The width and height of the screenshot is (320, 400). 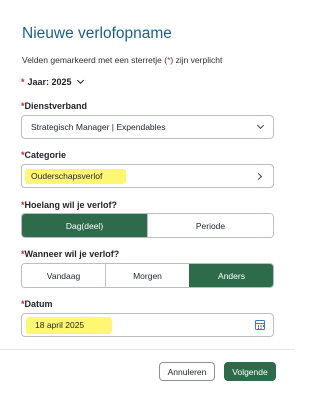 I want to click on form-title: Nieuwe verlofopname, so click(x=97, y=33).